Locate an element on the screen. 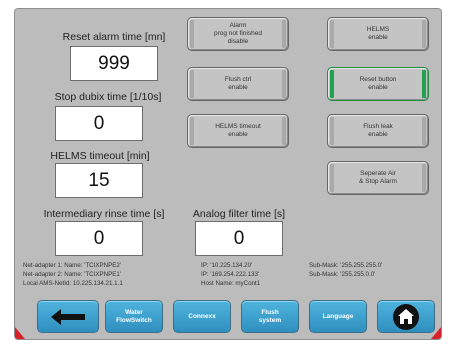 The width and height of the screenshot is (457, 344). helms-enable-button: HELMS enable is located at coordinates (378, 34).